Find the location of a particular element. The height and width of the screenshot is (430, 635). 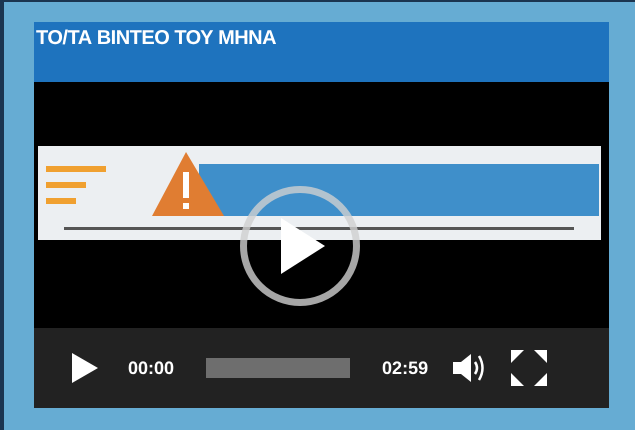

play-button is located at coordinates (85, 368).